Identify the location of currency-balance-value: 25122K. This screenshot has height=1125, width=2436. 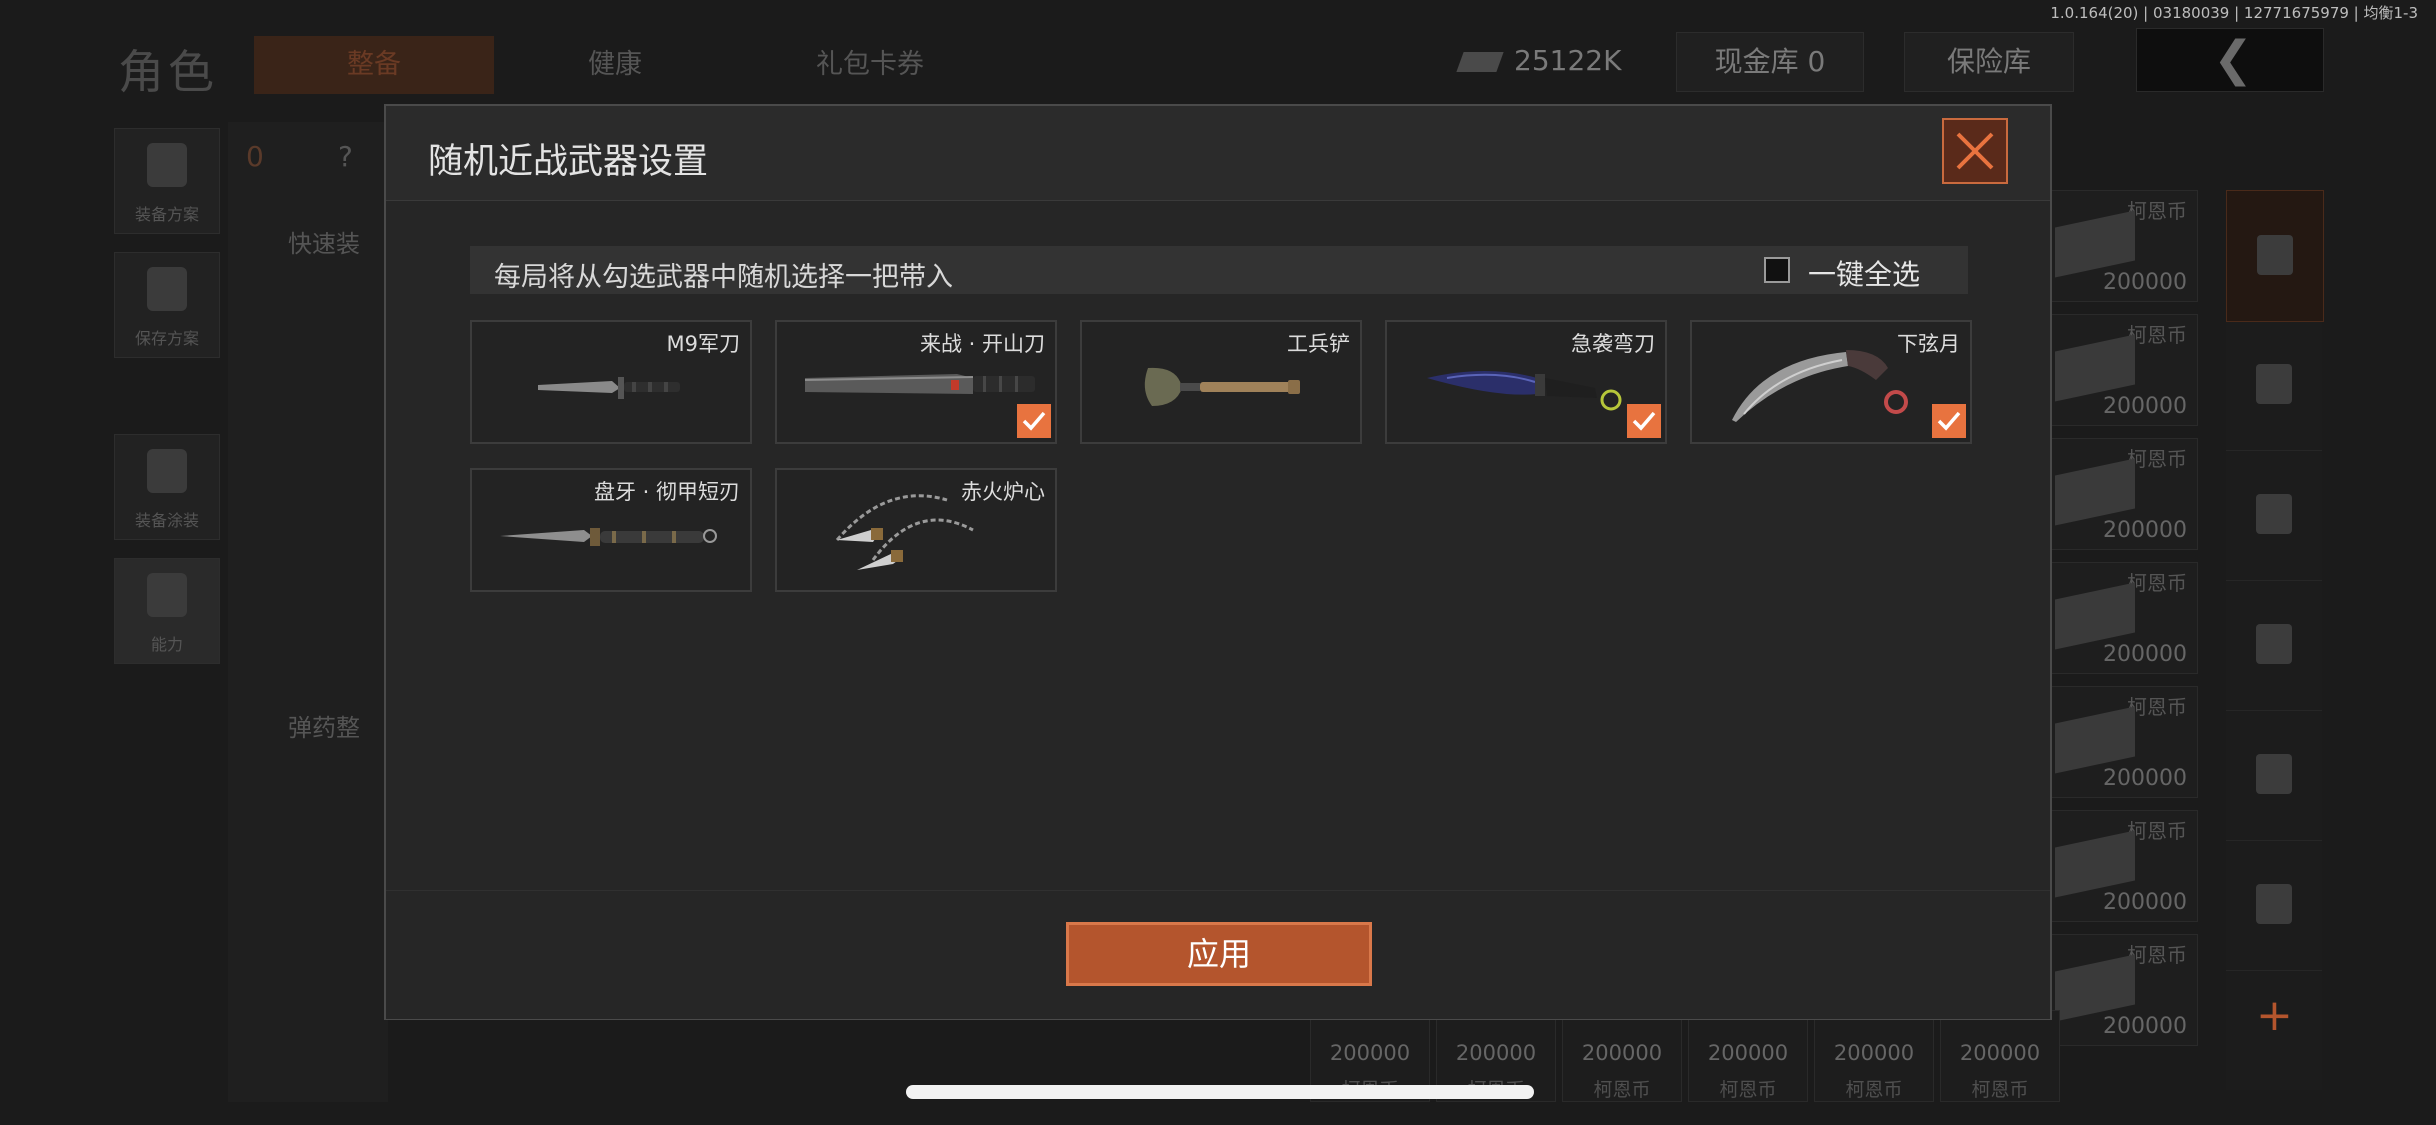
(1568, 60).